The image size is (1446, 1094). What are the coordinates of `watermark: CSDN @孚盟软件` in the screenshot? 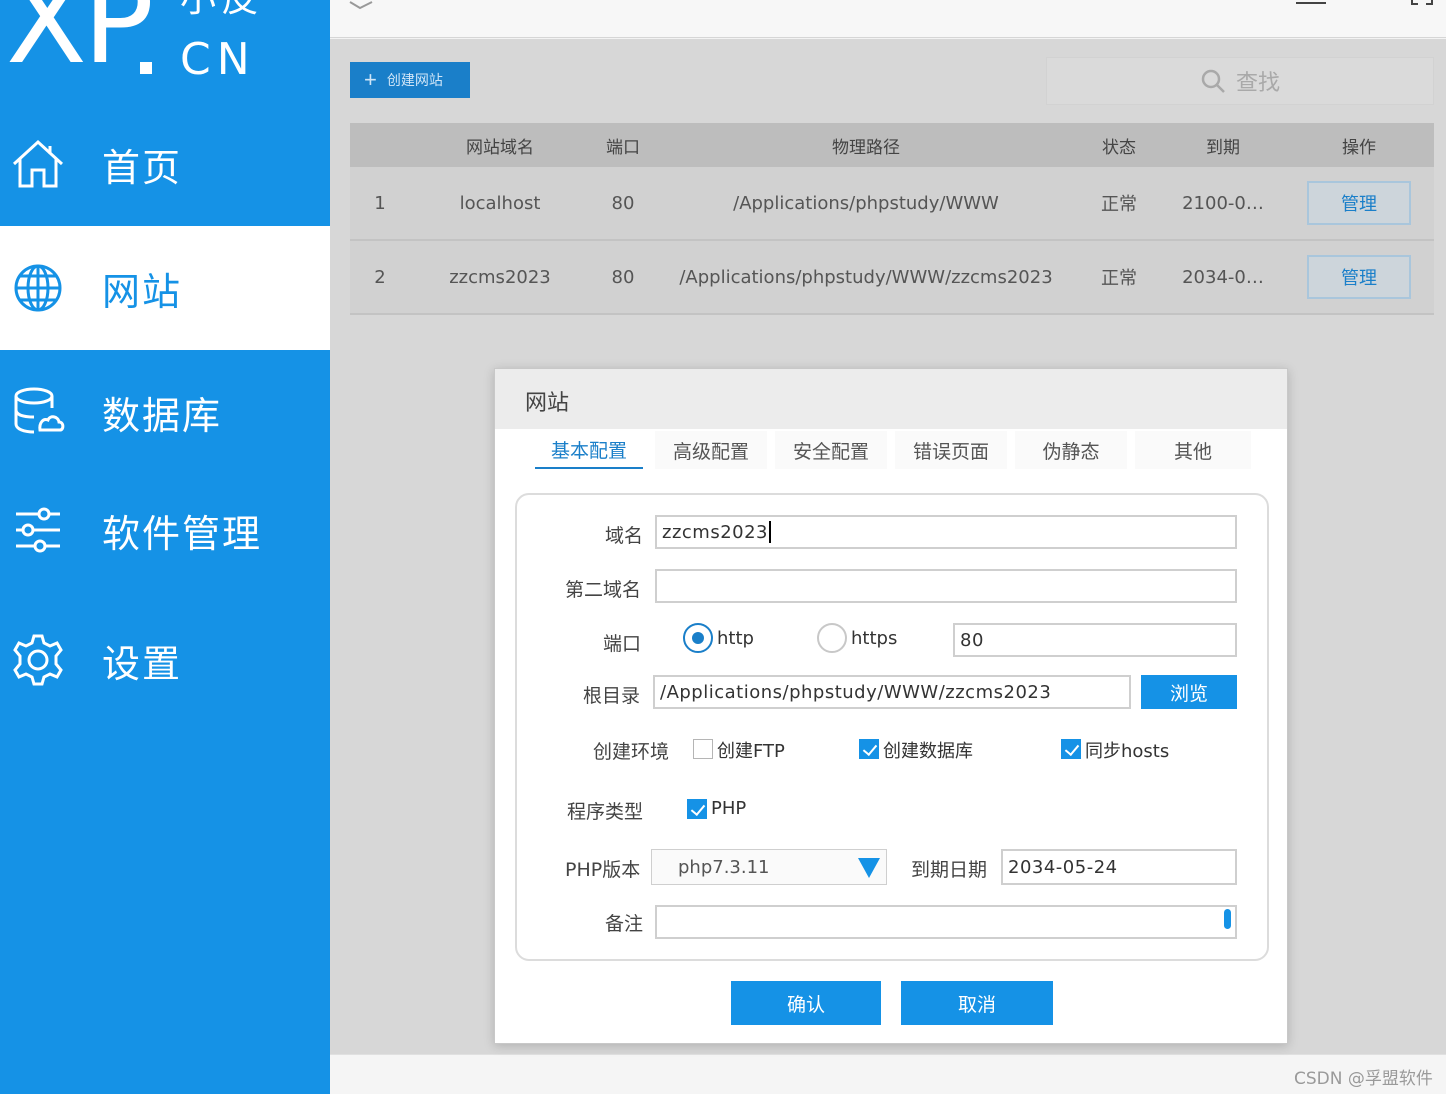 It's located at (1363, 1079).